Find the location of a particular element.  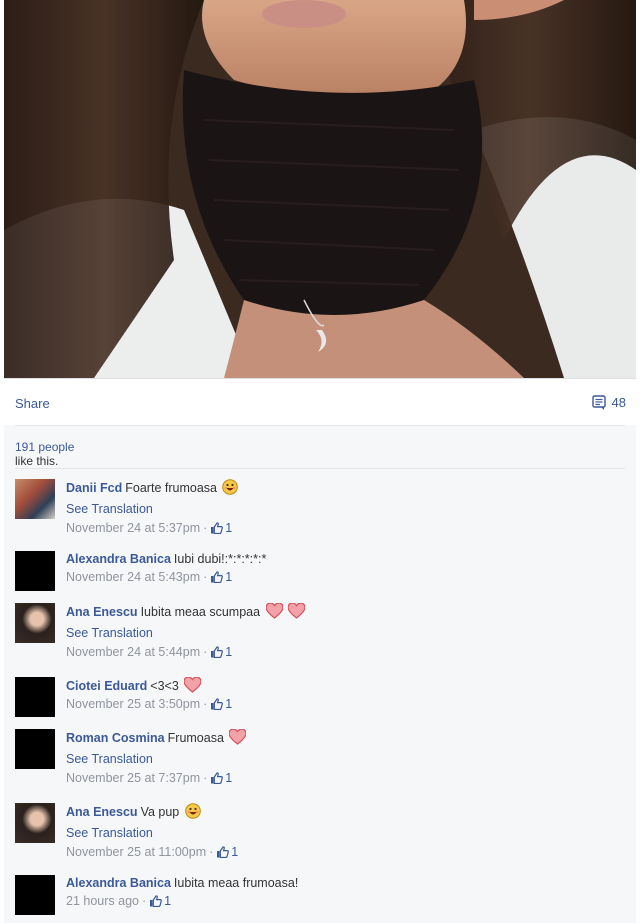

comment-author: Danii Fcd is located at coordinates (94, 488).